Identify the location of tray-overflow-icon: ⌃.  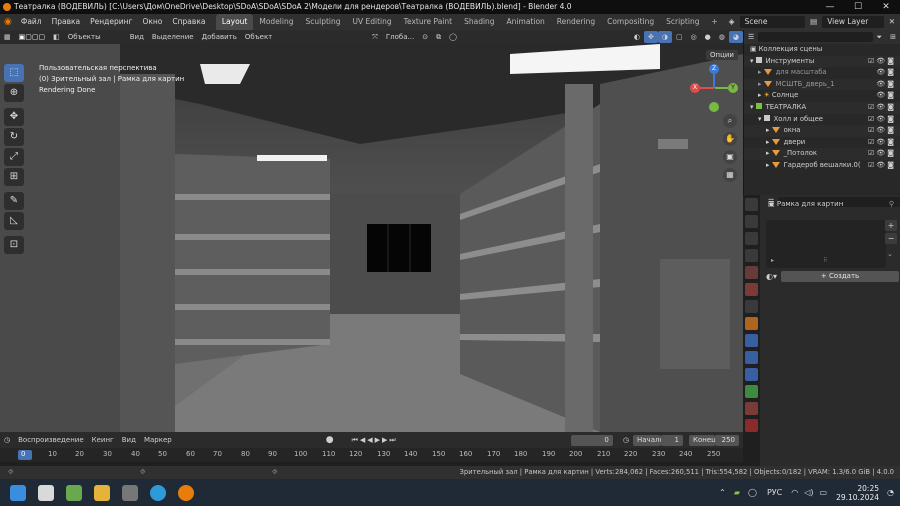
(722, 492).